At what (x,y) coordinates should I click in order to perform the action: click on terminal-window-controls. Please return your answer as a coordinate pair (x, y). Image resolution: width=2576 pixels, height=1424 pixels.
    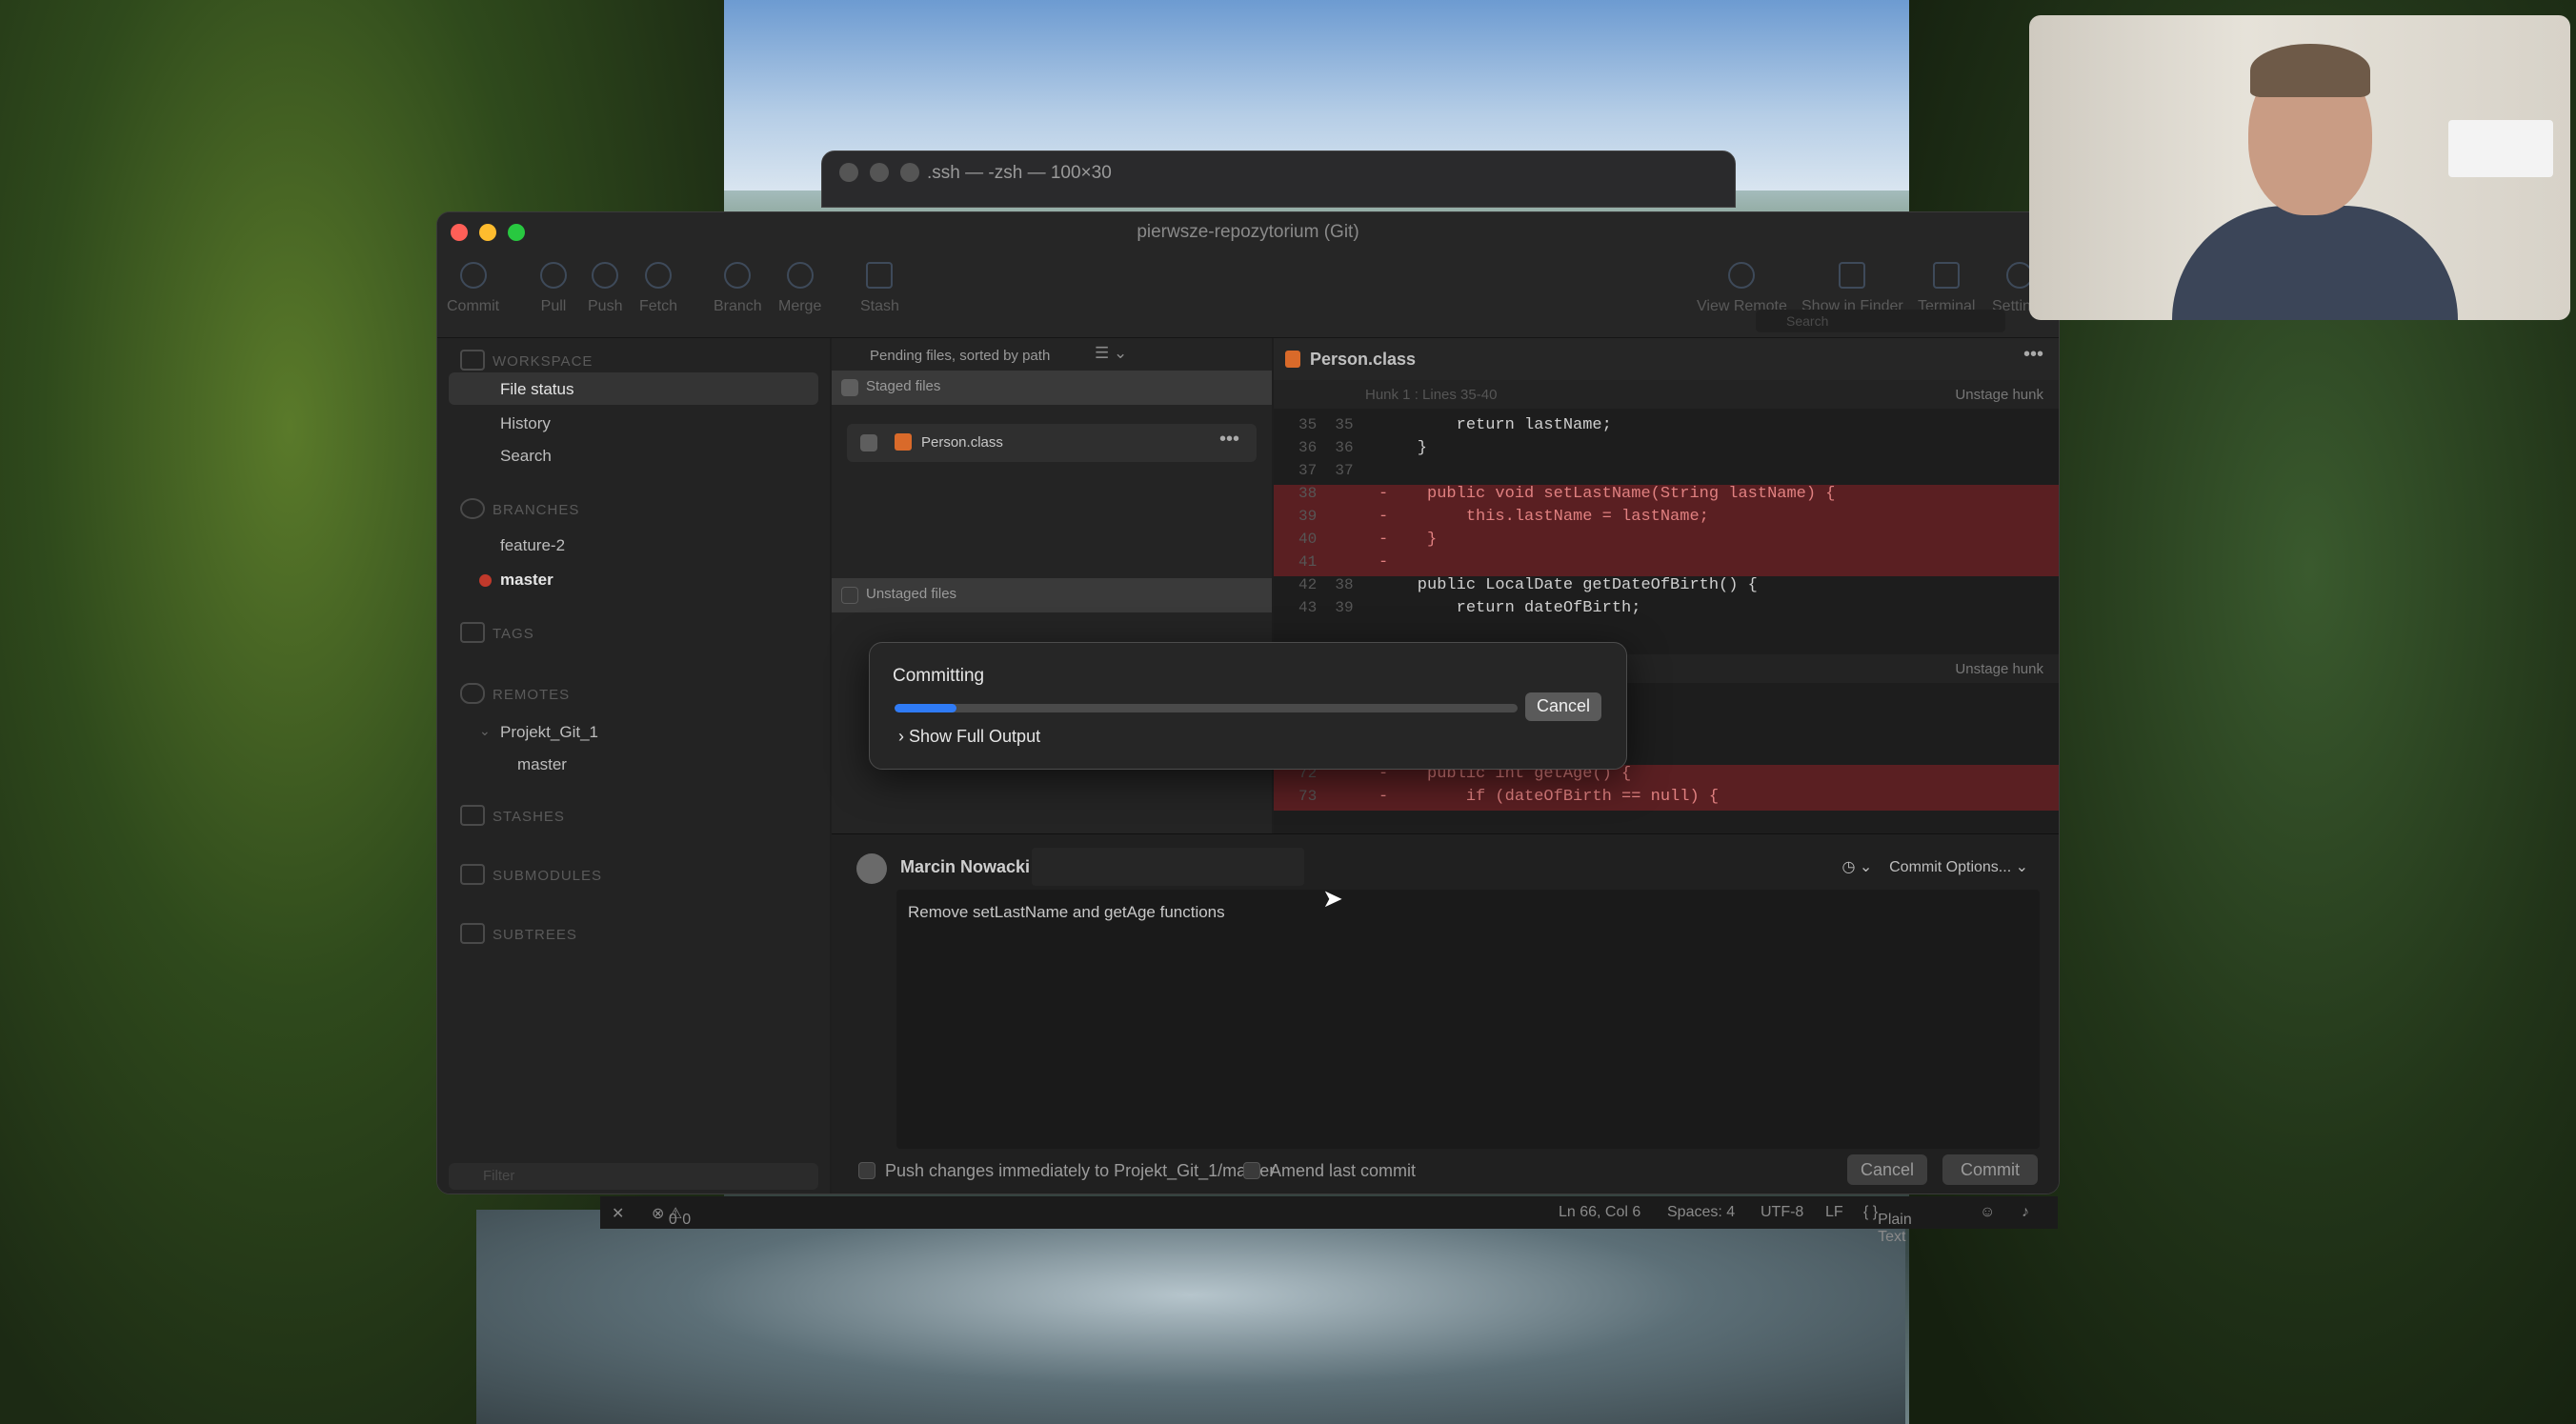
    Looking at the image, I should click on (879, 172).